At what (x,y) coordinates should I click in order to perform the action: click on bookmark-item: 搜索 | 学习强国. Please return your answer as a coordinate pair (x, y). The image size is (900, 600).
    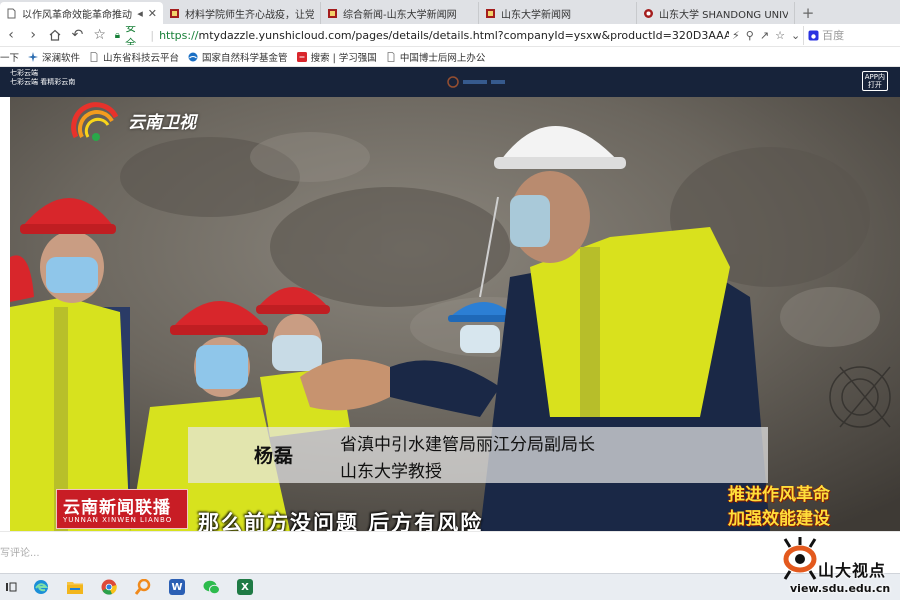
    Looking at the image, I should click on (336, 57).